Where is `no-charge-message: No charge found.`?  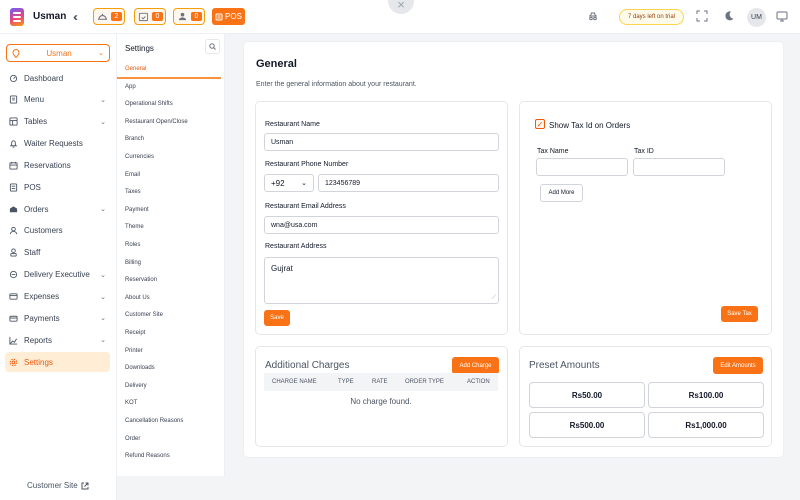 no-charge-message: No charge found. is located at coordinates (381, 401).